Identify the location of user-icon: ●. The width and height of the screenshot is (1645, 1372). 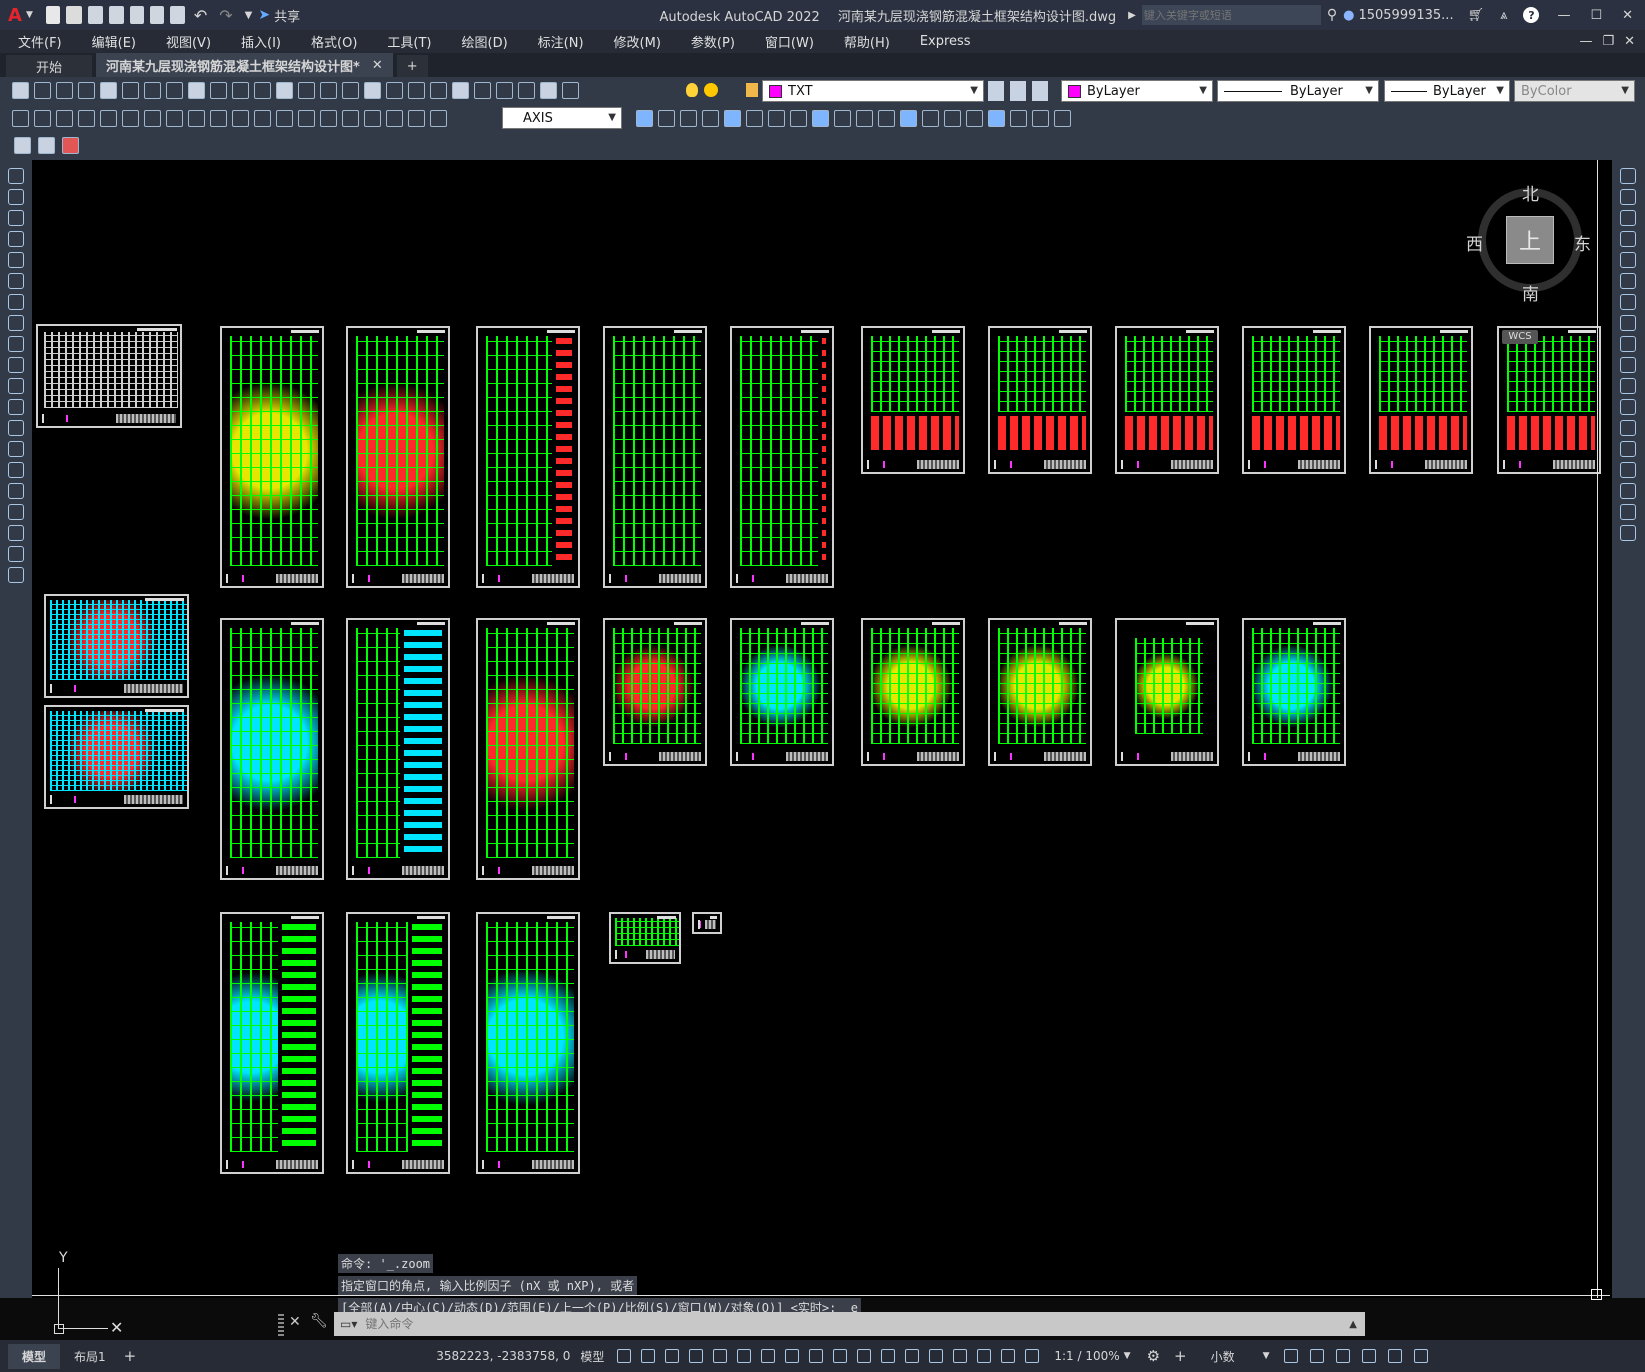
(1348, 15).